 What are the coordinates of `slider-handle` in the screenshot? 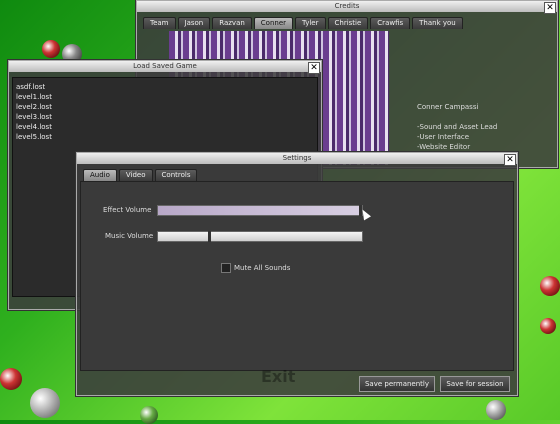 It's located at (209, 236).